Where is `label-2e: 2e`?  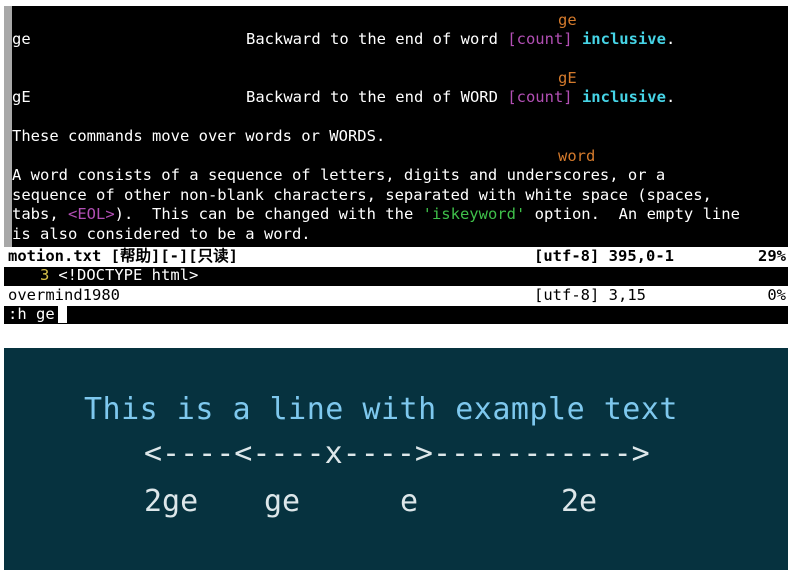 label-2e: 2e is located at coordinates (579, 501).